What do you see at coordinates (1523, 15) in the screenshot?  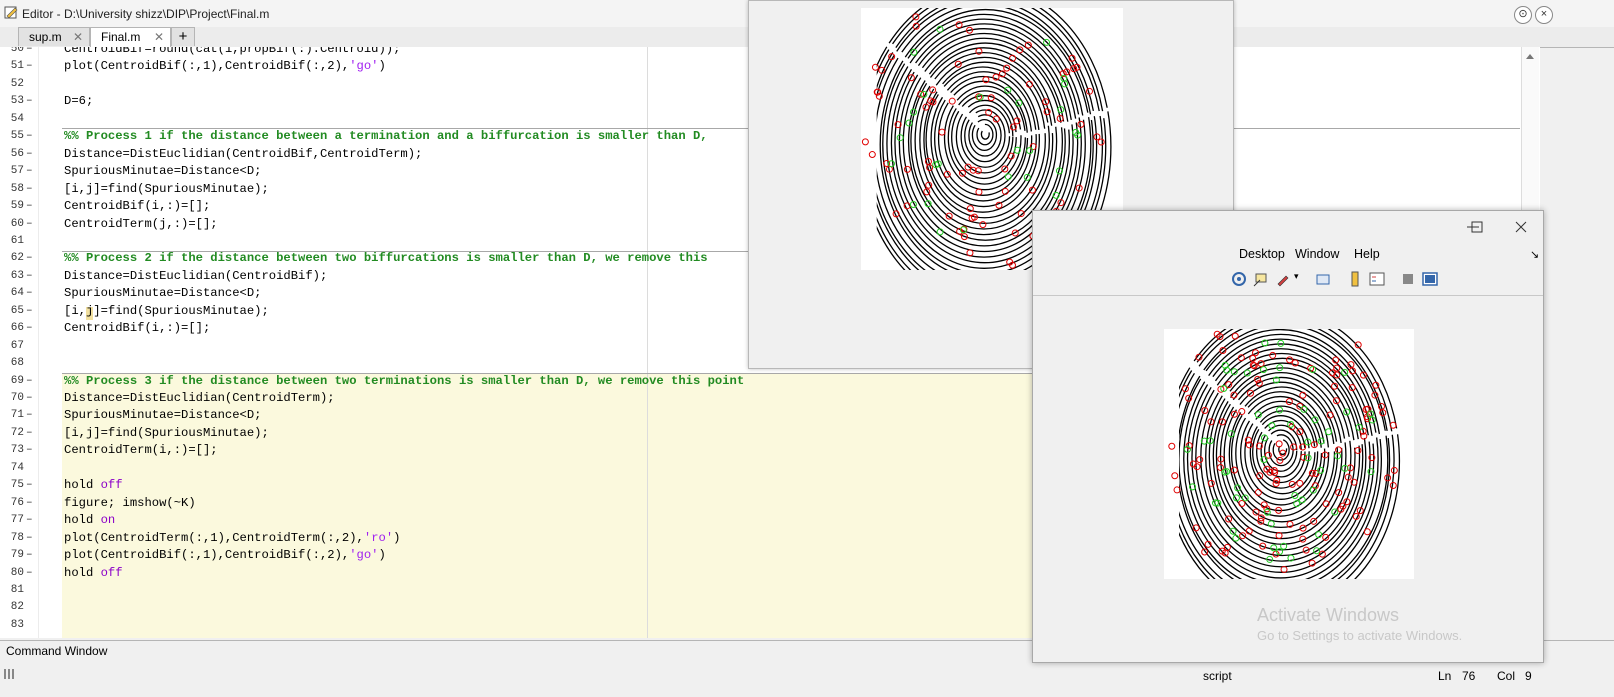 I see `undock-icon: ⊙` at bounding box center [1523, 15].